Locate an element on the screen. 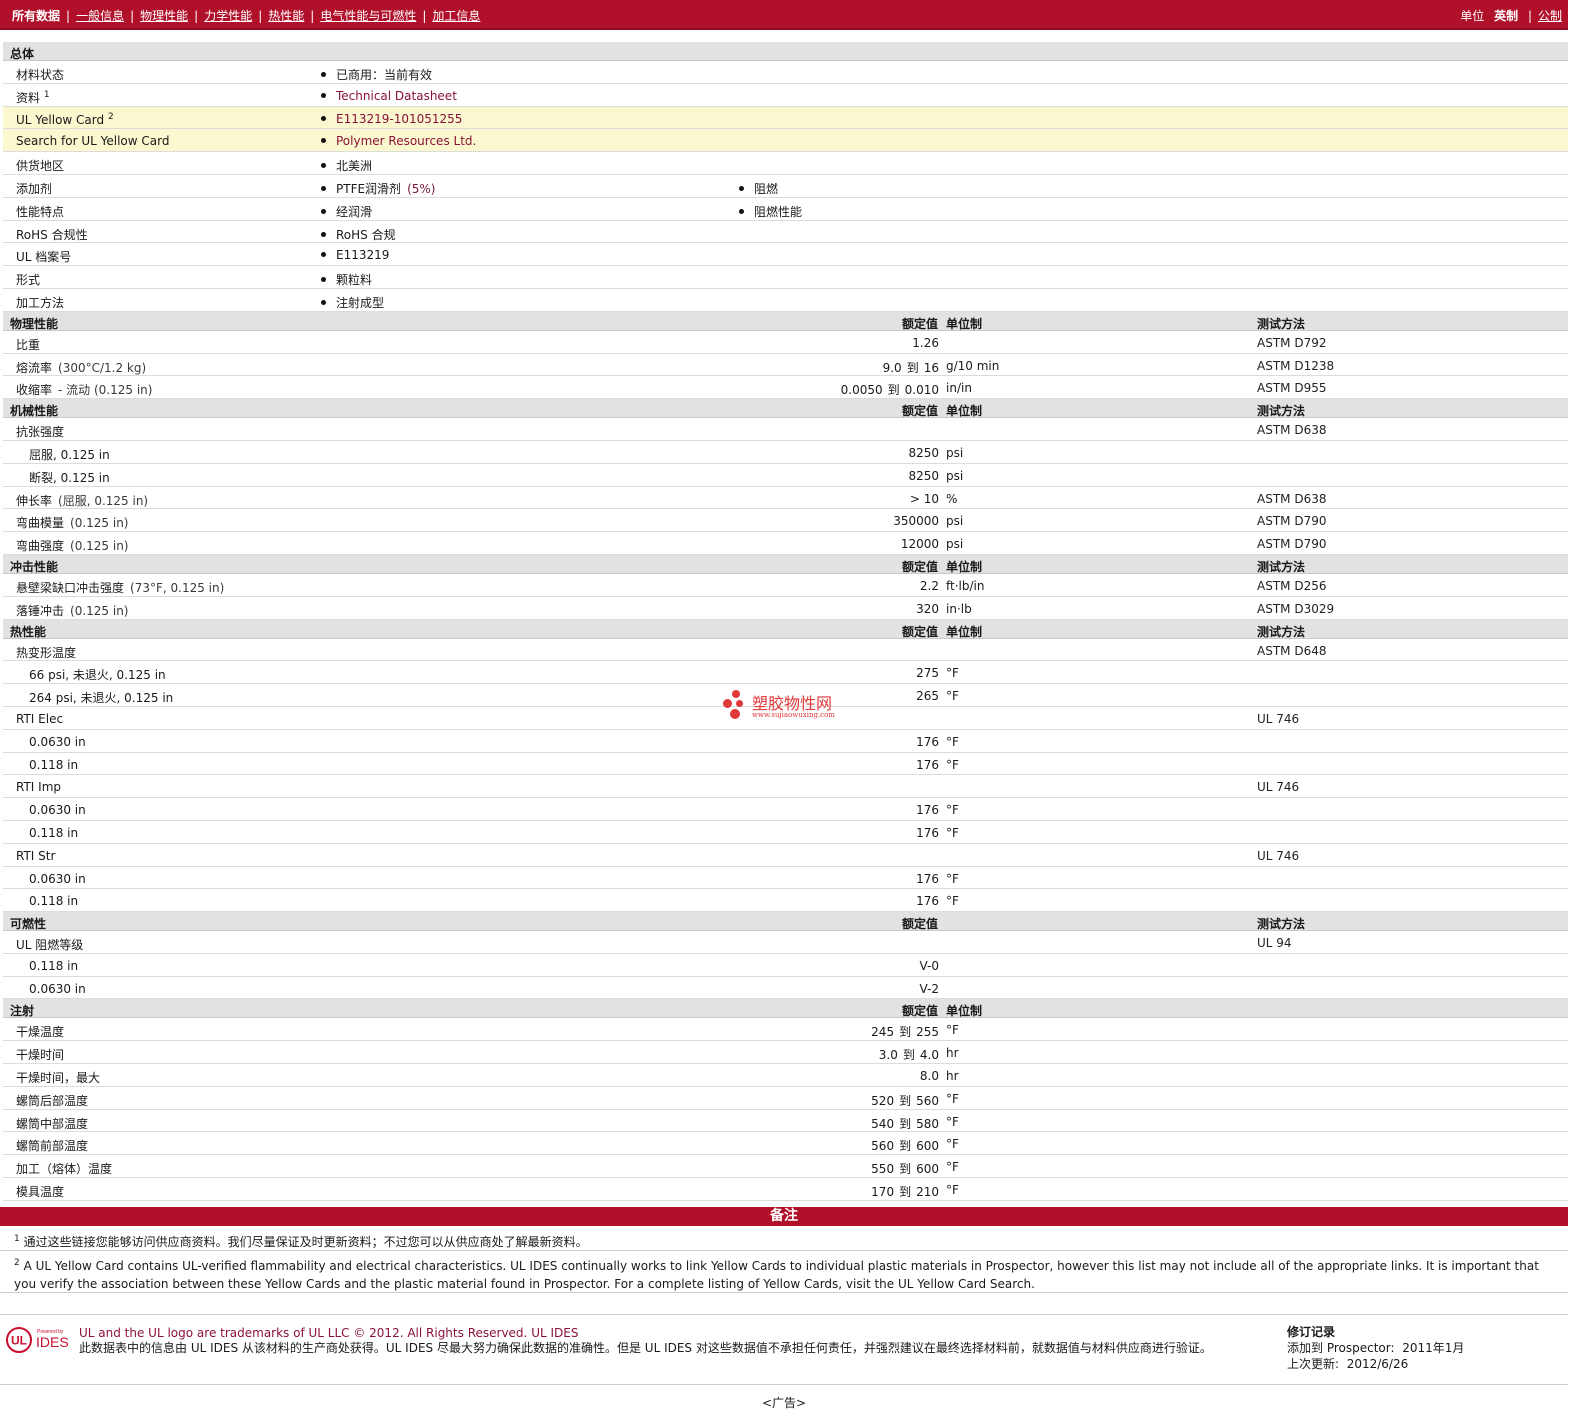 This screenshot has width=1581, height=1426. footnote-ref: 1 is located at coordinates (47, 95).